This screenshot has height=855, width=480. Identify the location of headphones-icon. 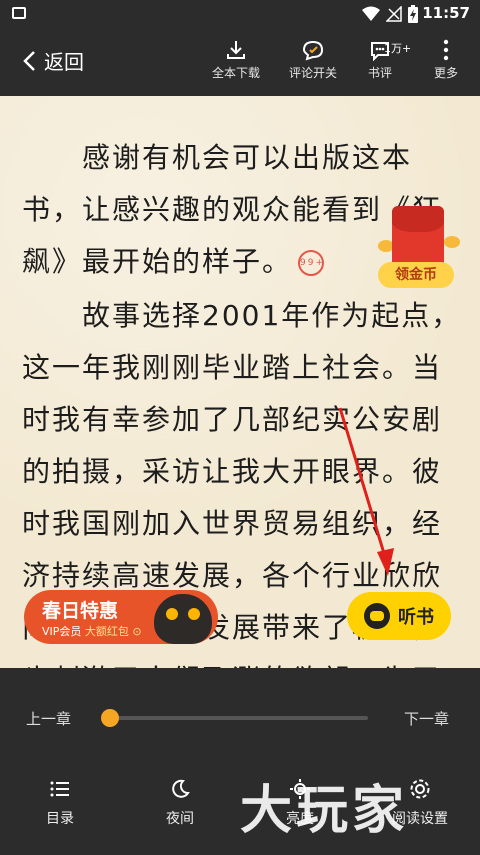
(377, 616).